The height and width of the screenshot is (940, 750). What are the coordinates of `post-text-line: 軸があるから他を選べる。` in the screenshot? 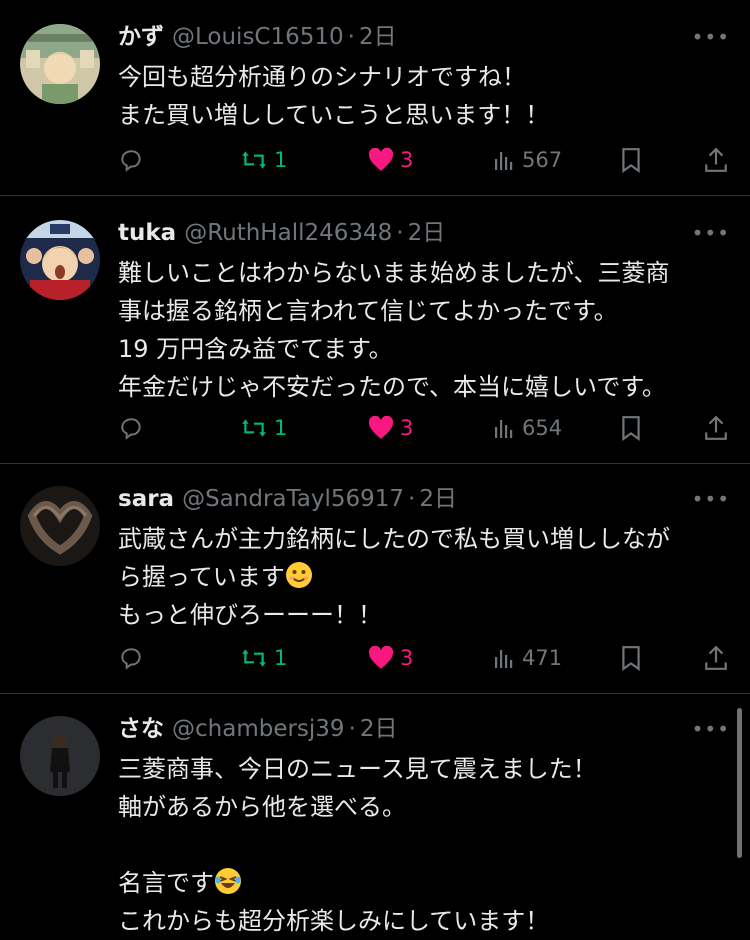 It's located at (262, 807).